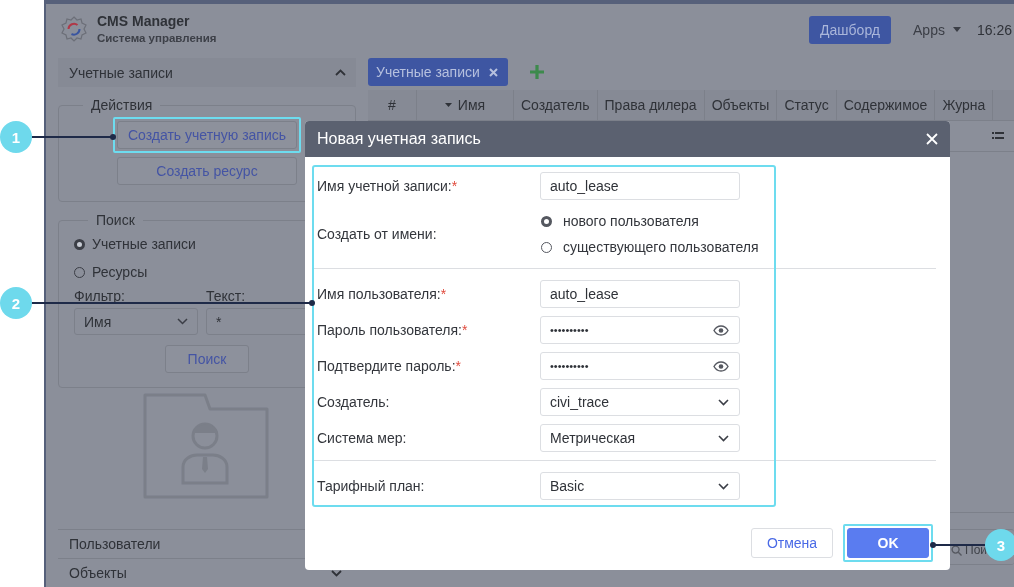 Image resolution: width=1014 pixels, height=587 pixels. Describe the element at coordinates (399, 139) in the screenshot. I see `dialog-title: Новая учетная запись` at that location.